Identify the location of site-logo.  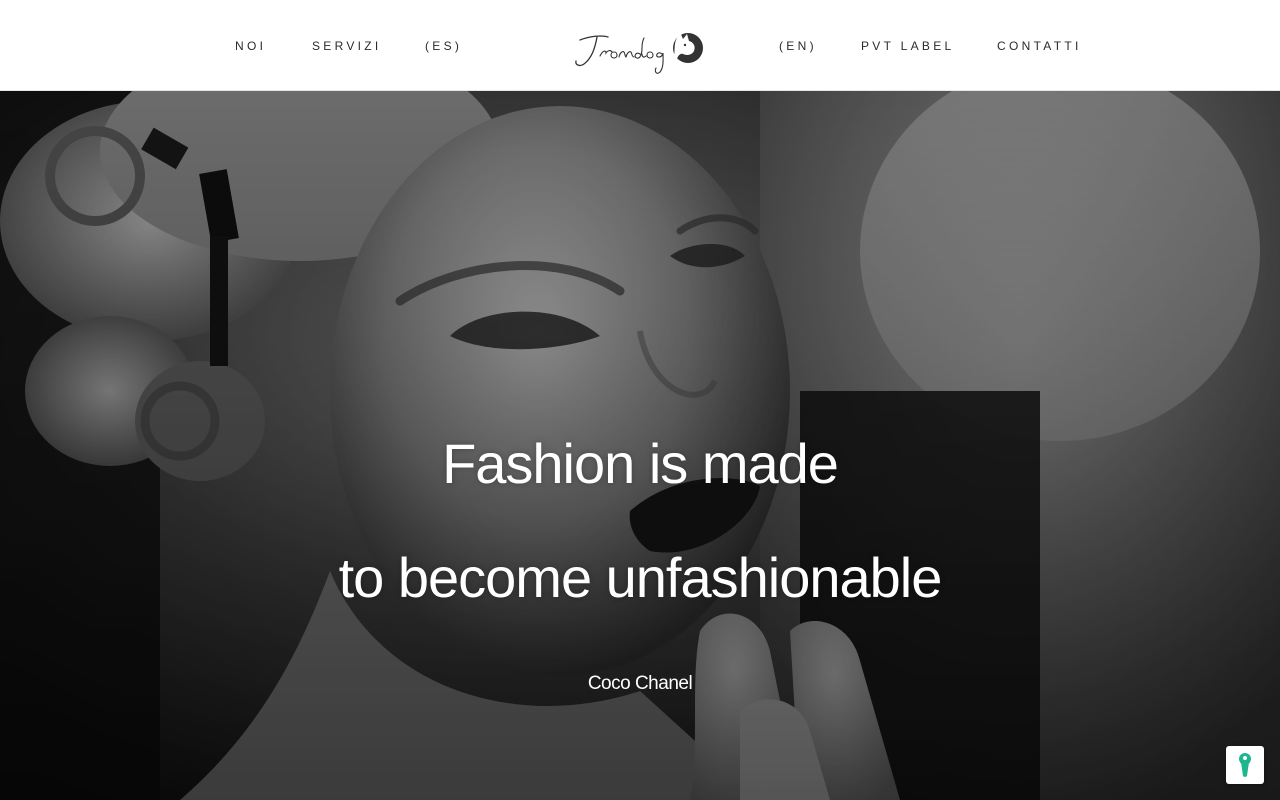
(640, 54).